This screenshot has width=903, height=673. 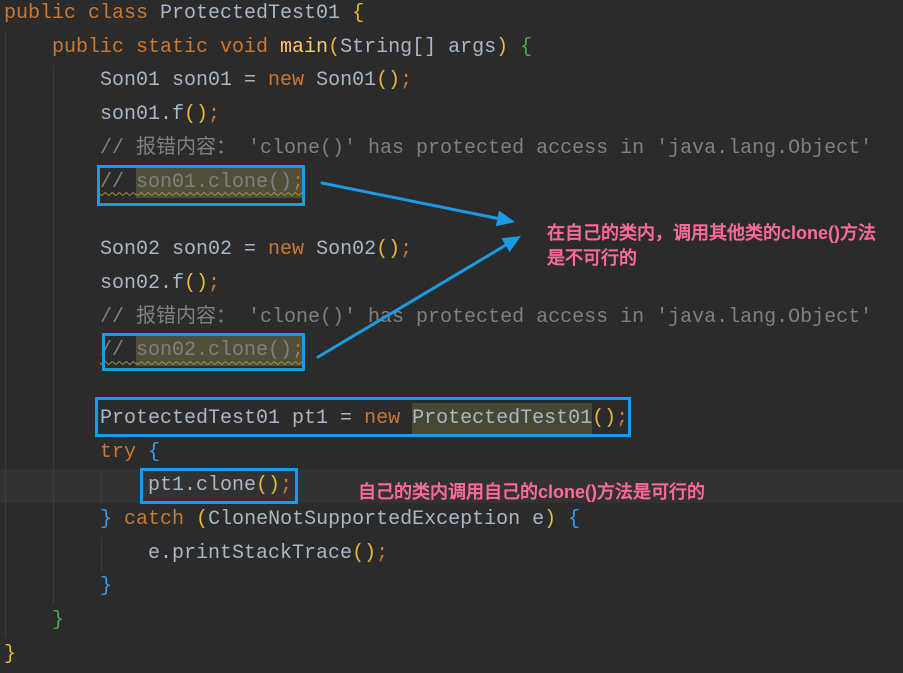 I want to click on code-token: public static void, so click(x=142, y=47).